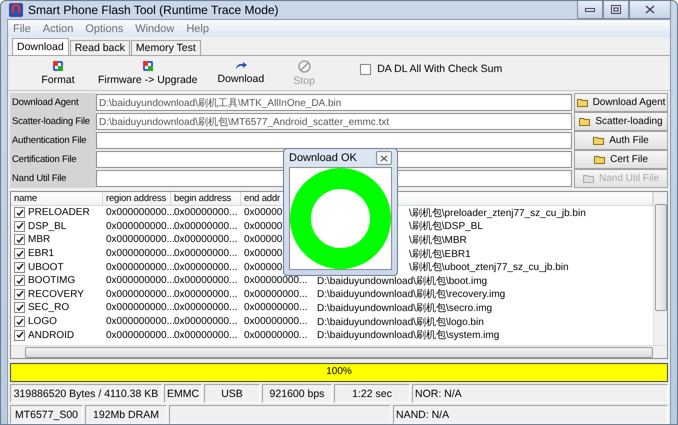 The width and height of the screenshot is (678, 425). Describe the element at coordinates (323, 158) in the screenshot. I see `dialog-title: Download OK` at that location.